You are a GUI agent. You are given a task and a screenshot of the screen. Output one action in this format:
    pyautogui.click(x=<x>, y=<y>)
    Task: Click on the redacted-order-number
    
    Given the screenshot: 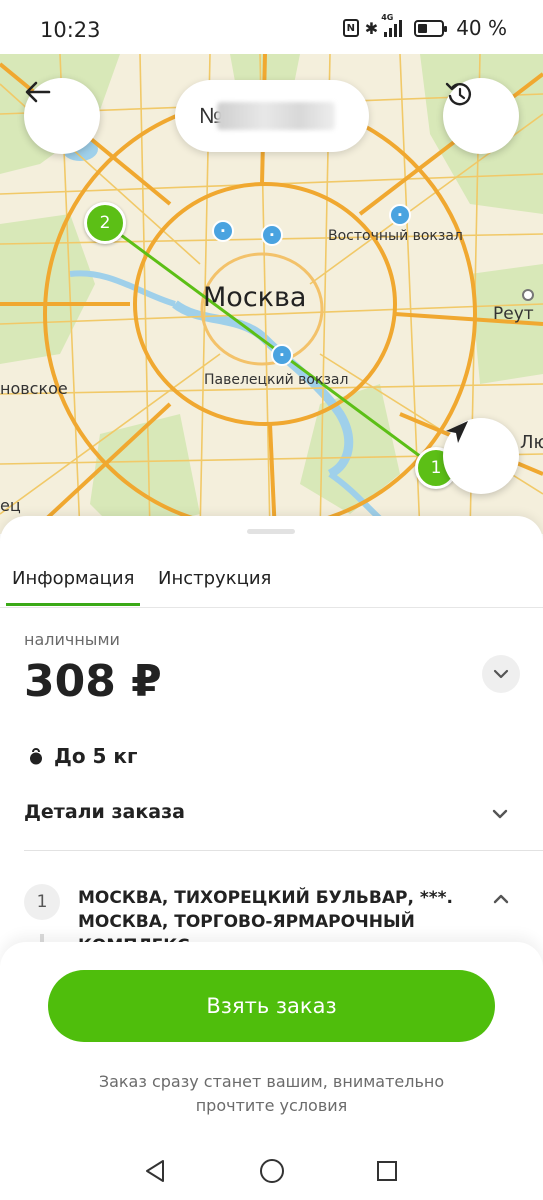 What is the action you would take?
    pyautogui.click(x=276, y=116)
    